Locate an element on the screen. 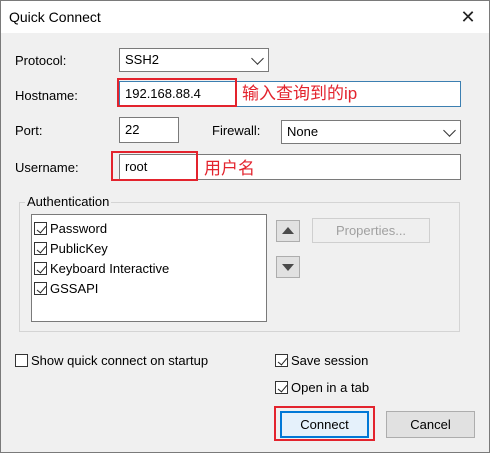 The width and height of the screenshot is (490, 453). auth-item-label: PublicKey is located at coordinates (79, 248).